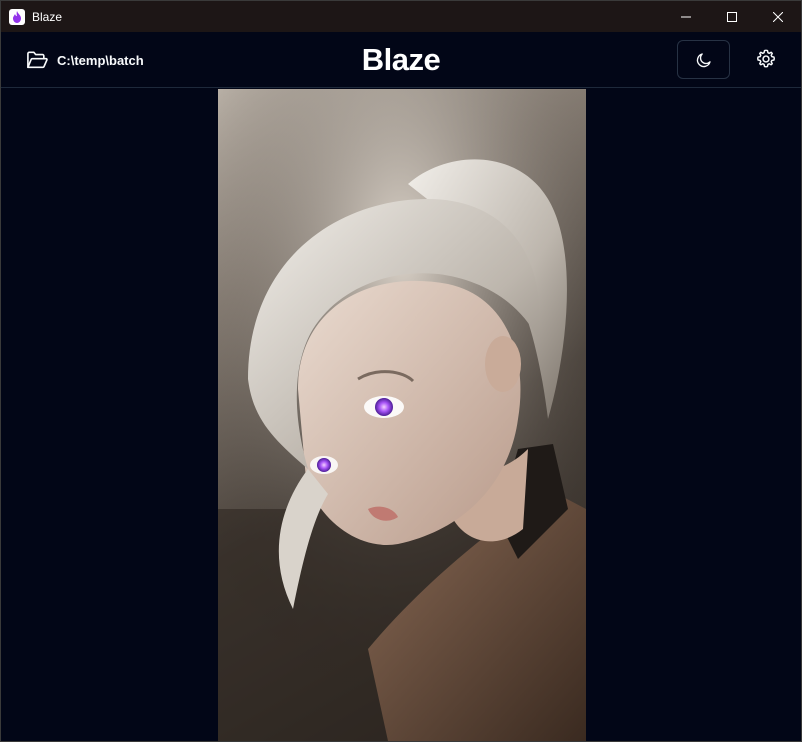 Image resolution: width=802 pixels, height=742 pixels. I want to click on close-icon, so click(778, 16).